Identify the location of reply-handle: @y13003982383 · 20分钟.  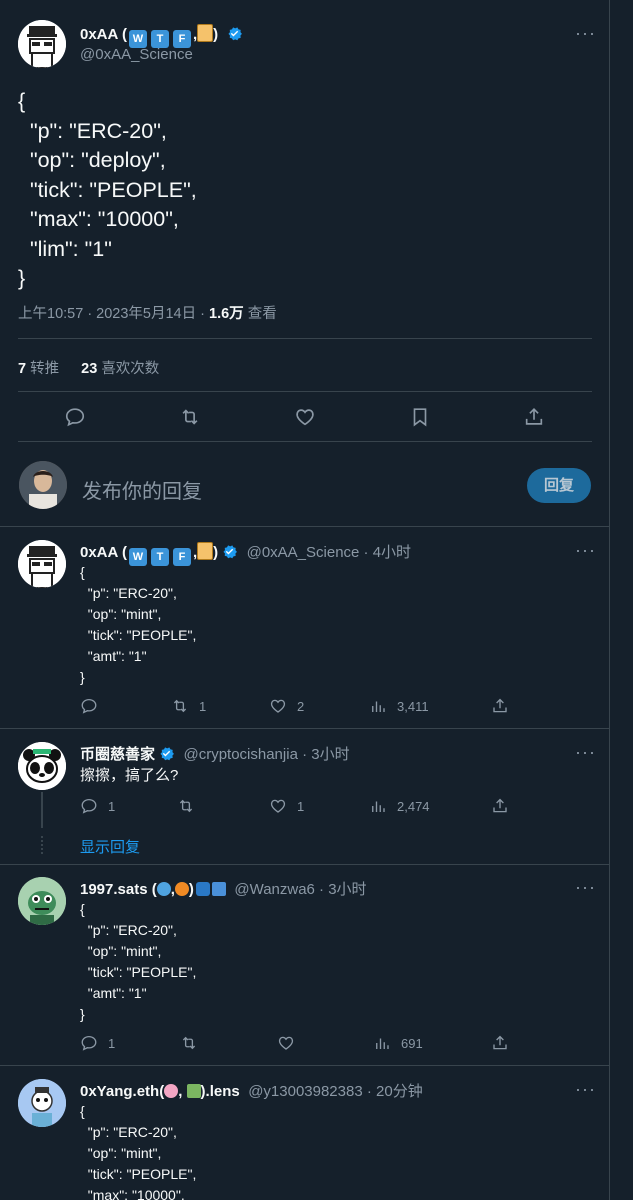
(335, 1091).